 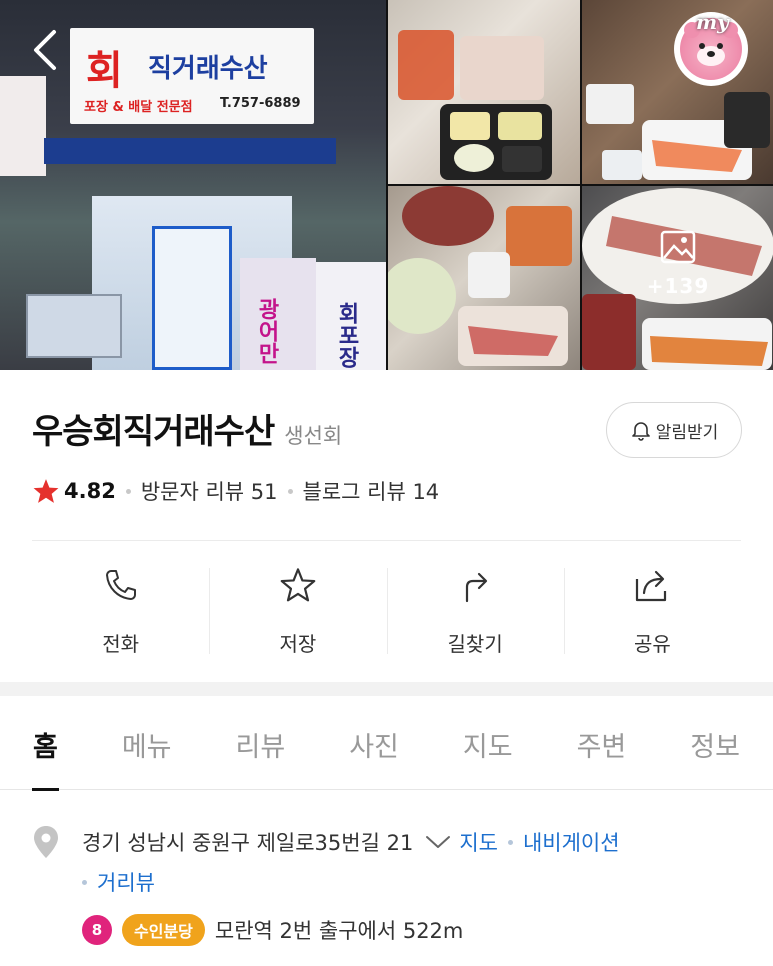 What do you see at coordinates (163, 930) in the screenshot?
I see `subway-line-name: 수인분당` at bounding box center [163, 930].